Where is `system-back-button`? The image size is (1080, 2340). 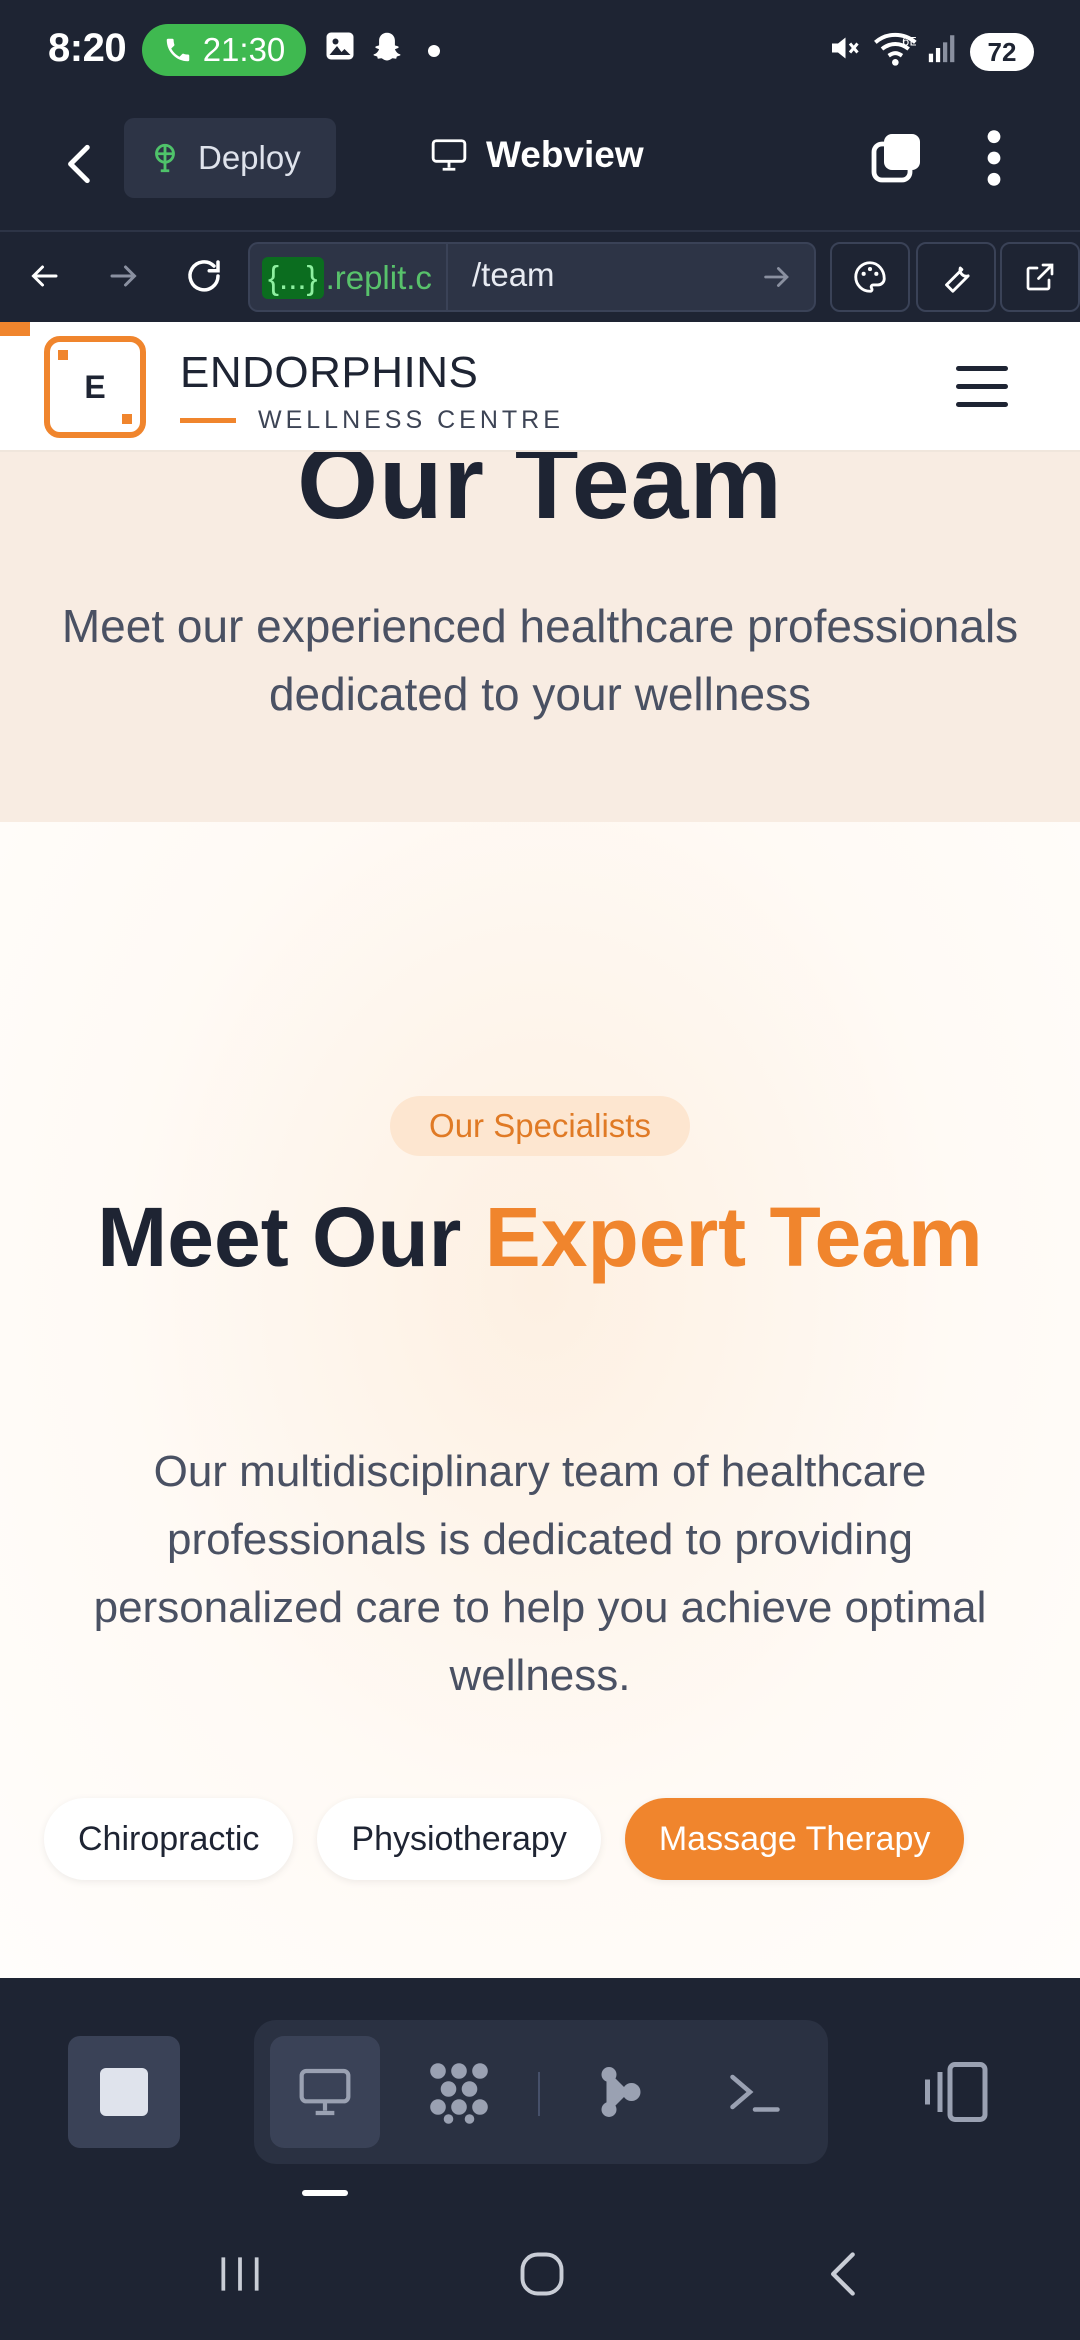
system-back-button is located at coordinates (844, 2274).